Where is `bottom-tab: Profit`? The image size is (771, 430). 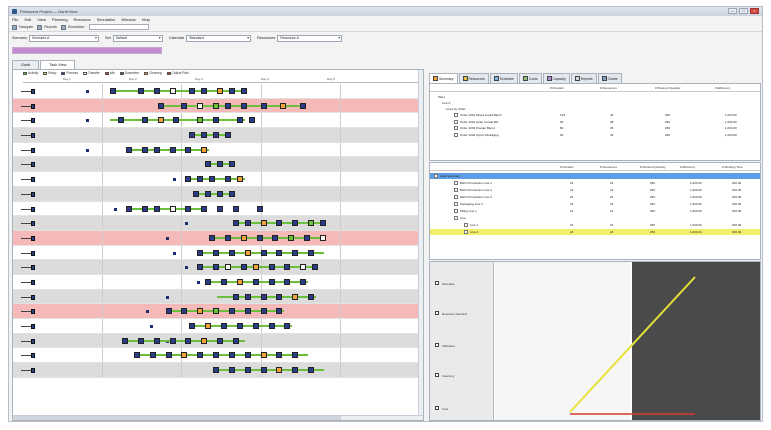
bottom-tab: Profit is located at coordinates (535, 421).